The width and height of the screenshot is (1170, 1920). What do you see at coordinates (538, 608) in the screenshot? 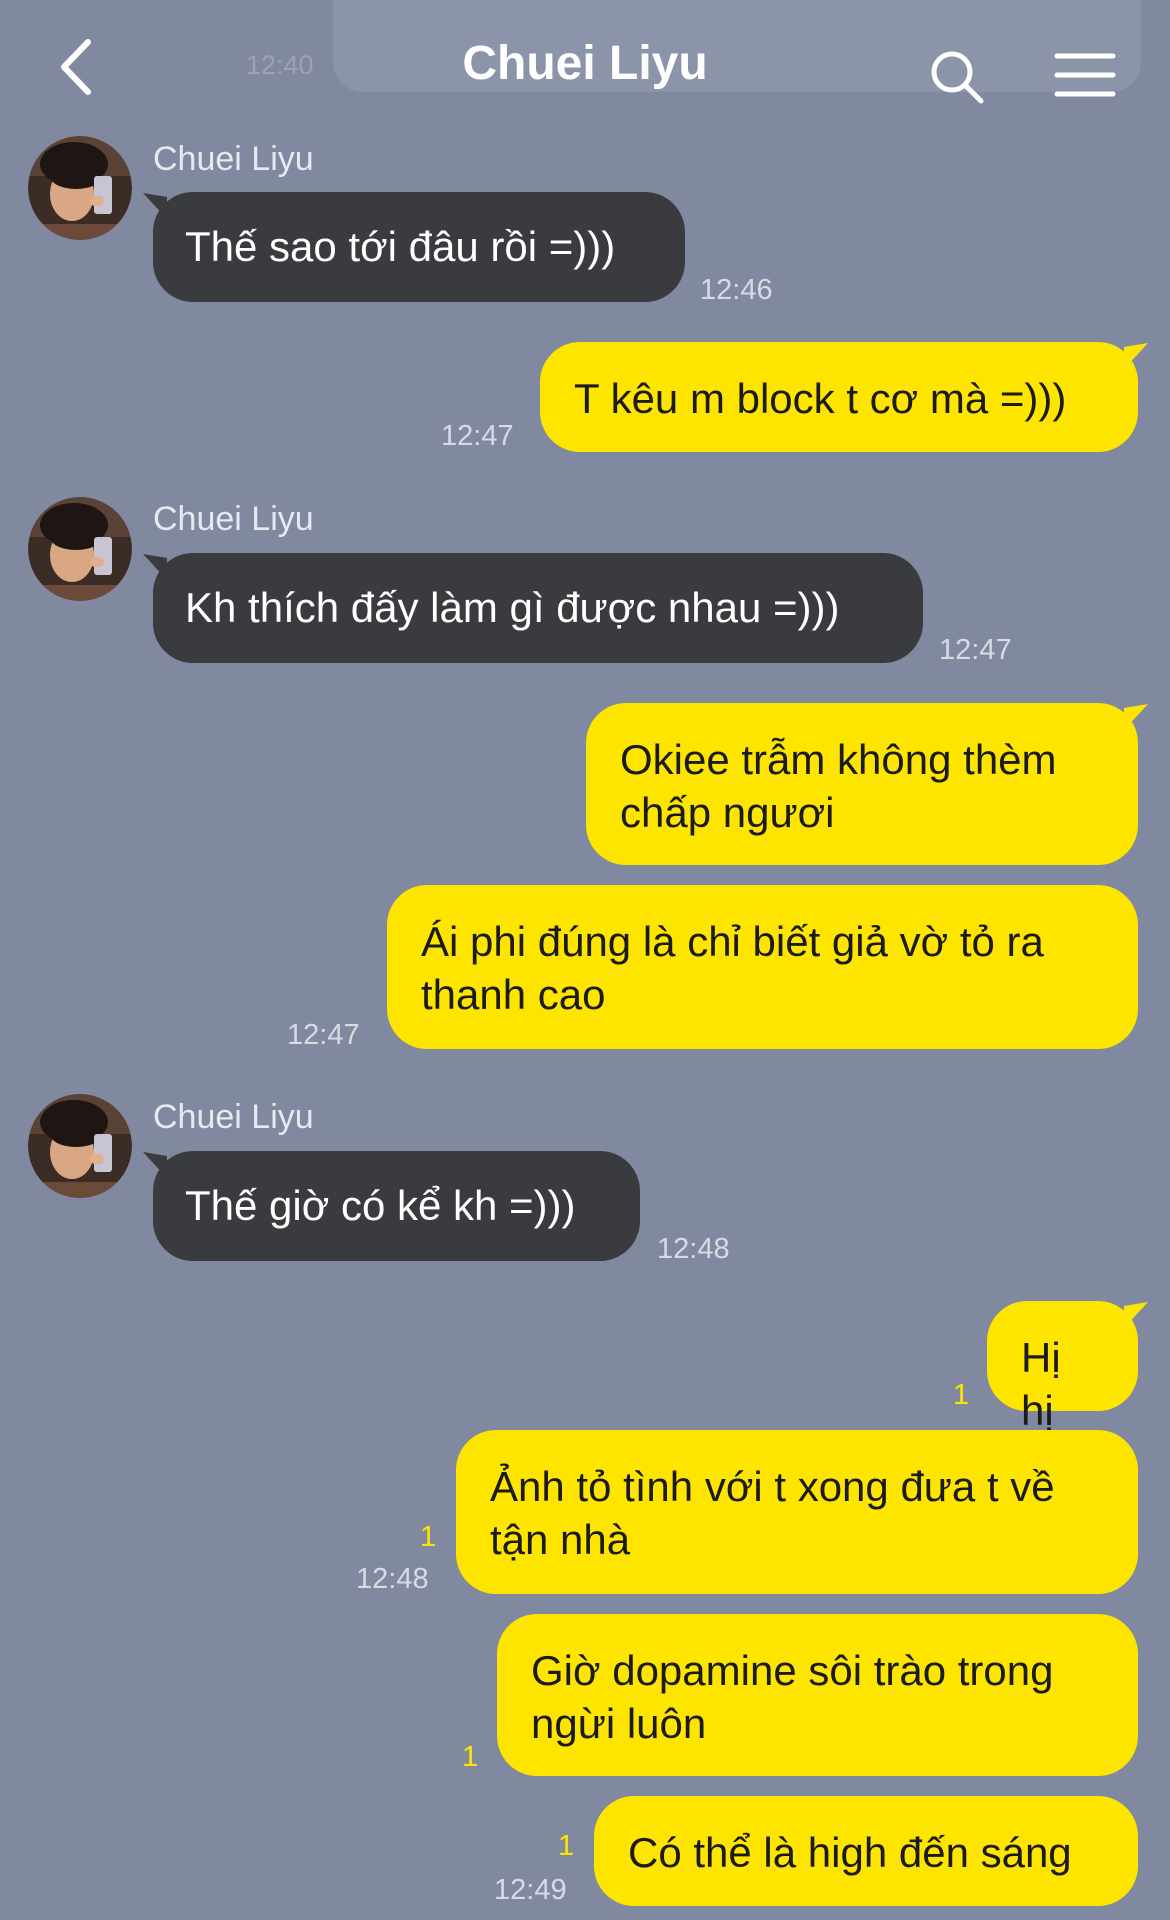
I see `incoming-message-bubble: Kh thích đấy làm gì được nhau =)))` at bounding box center [538, 608].